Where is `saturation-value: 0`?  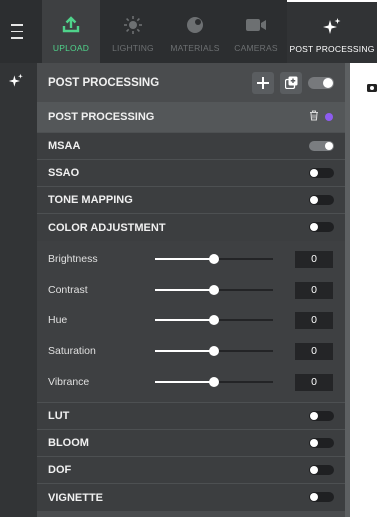 saturation-value: 0 is located at coordinates (314, 351).